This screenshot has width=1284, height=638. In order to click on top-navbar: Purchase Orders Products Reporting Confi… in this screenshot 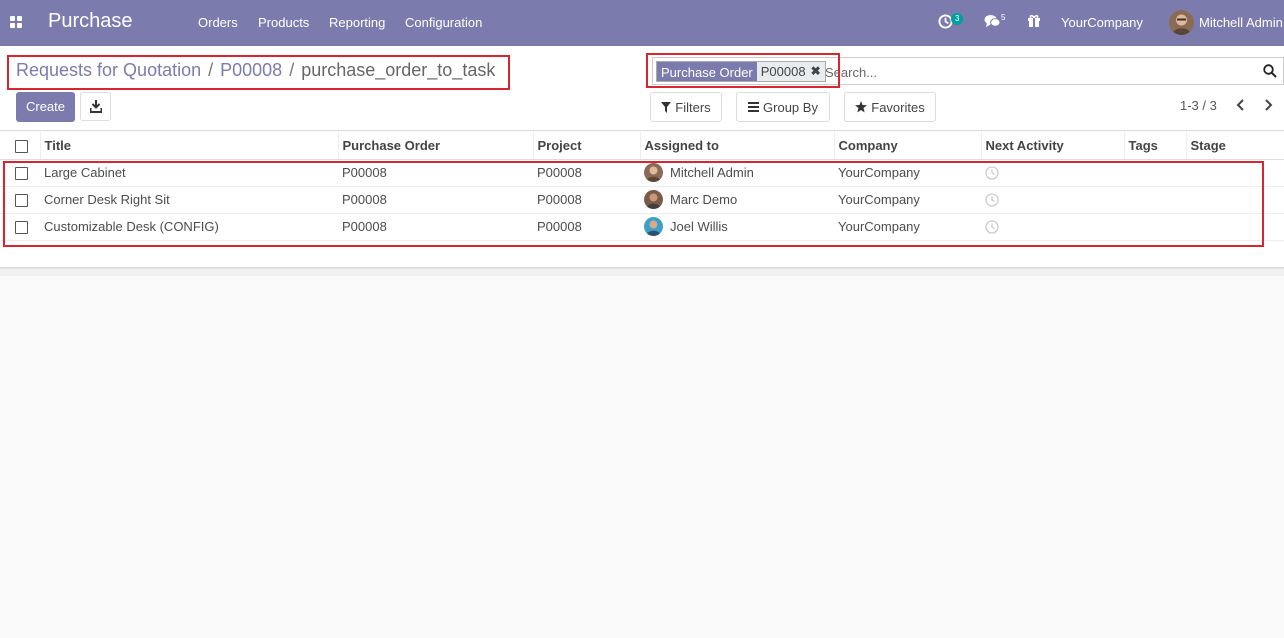, I will do `click(642, 23)`.